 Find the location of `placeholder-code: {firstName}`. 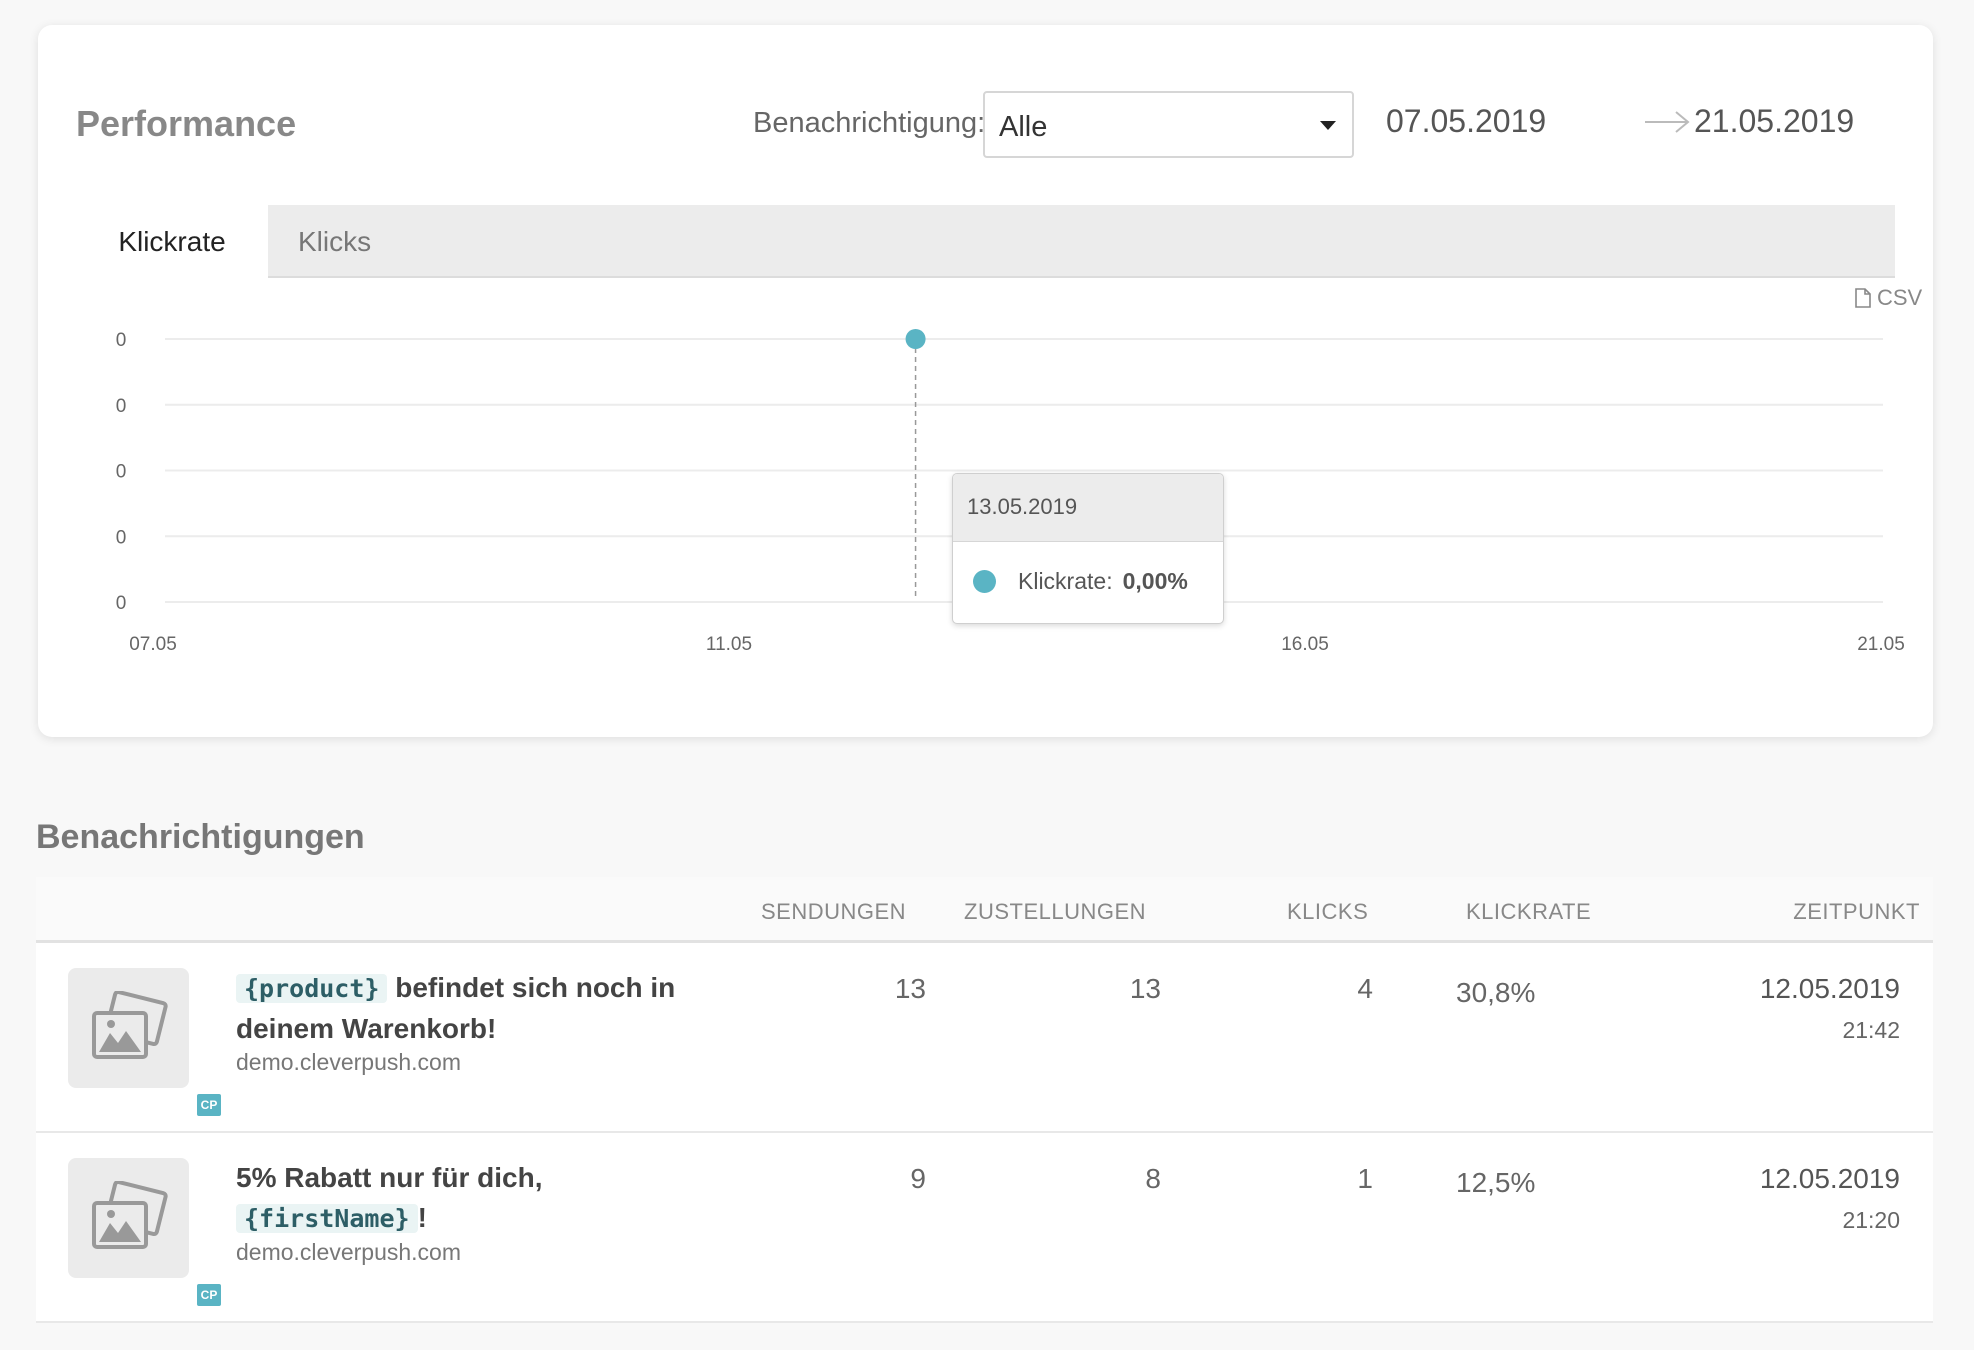

placeholder-code: {firstName} is located at coordinates (327, 1218).